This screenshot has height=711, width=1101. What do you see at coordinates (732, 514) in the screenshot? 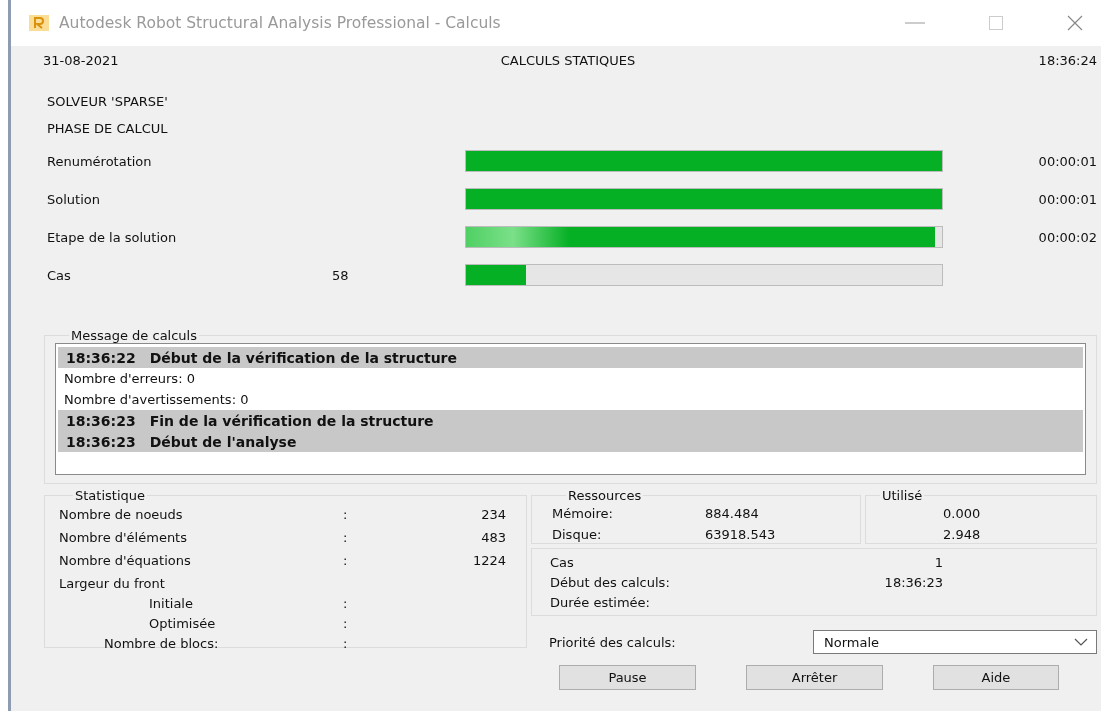
I see `resource-value: 884.484` at bounding box center [732, 514].